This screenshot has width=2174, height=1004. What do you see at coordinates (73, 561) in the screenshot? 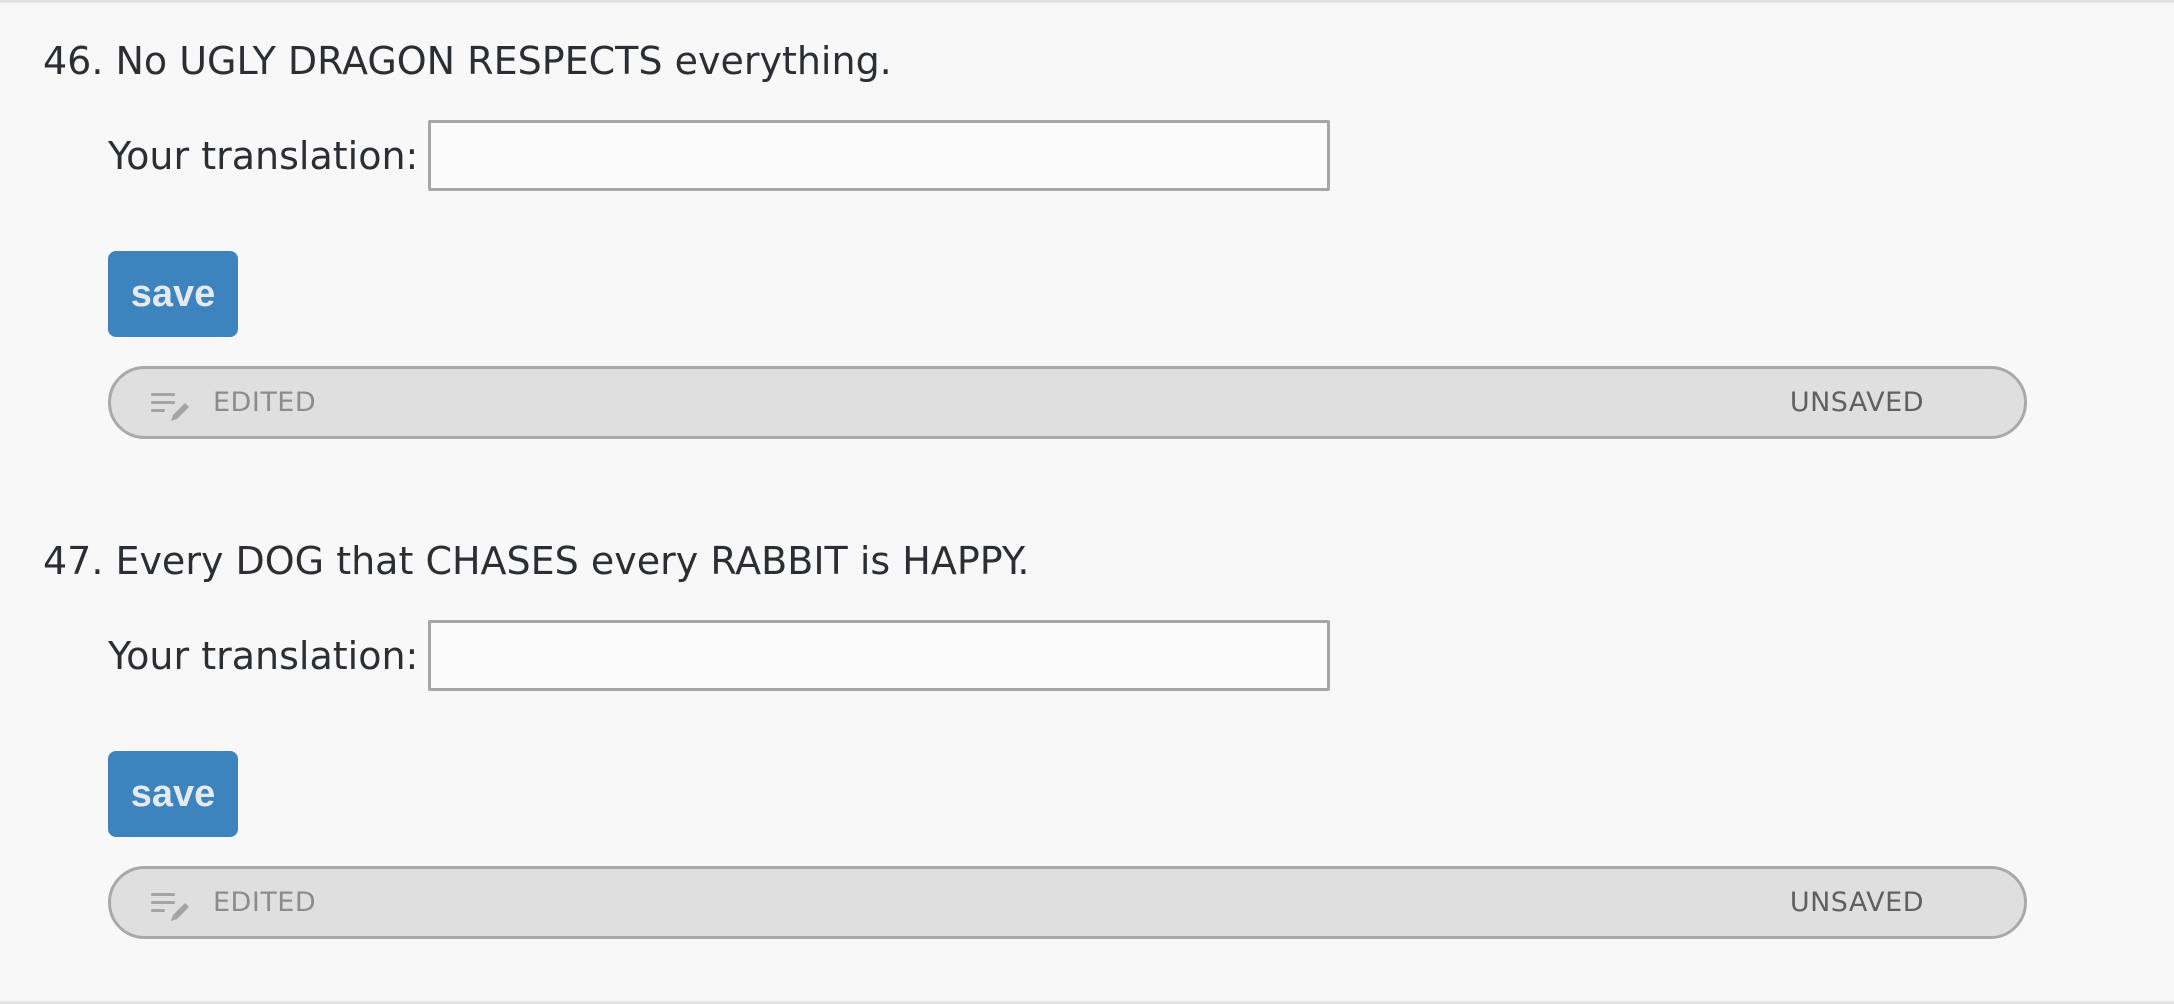
I see `question-number: 47.` at bounding box center [73, 561].